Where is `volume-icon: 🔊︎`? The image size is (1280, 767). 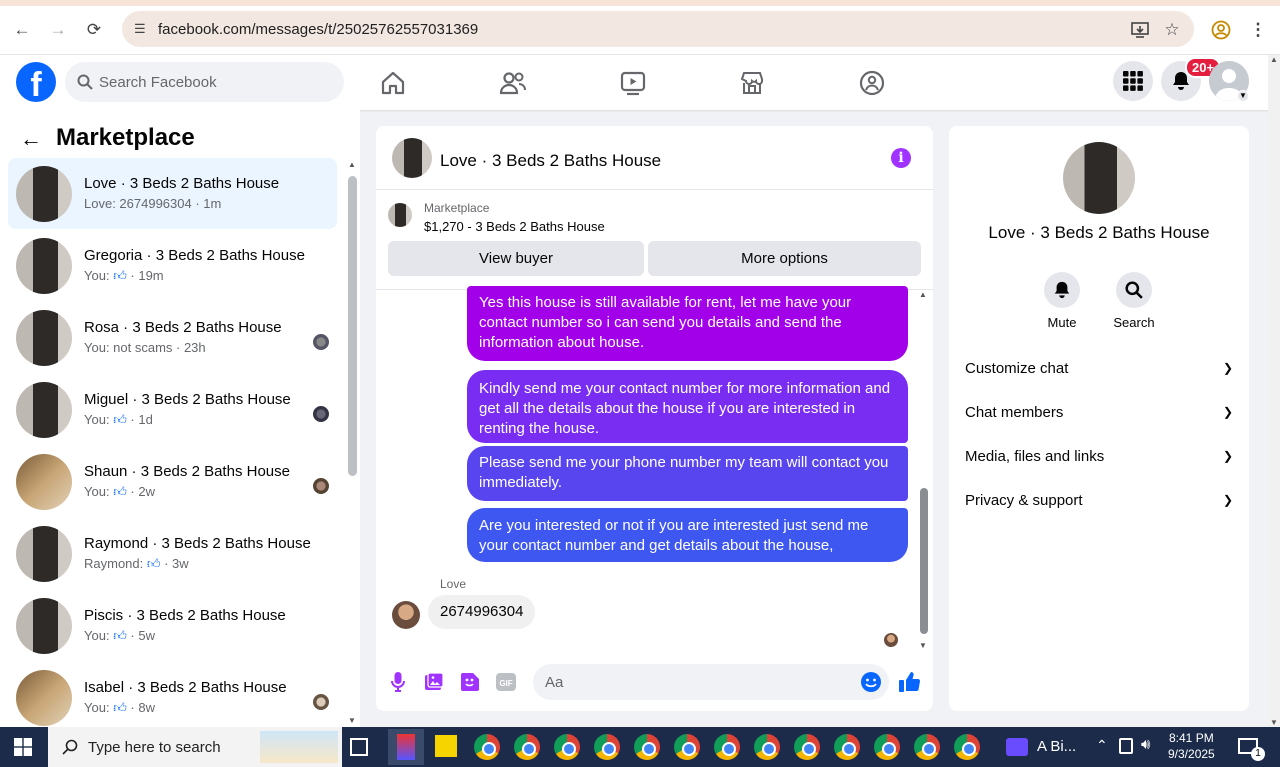 volume-icon: 🔊︎ is located at coordinates (1145, 744).